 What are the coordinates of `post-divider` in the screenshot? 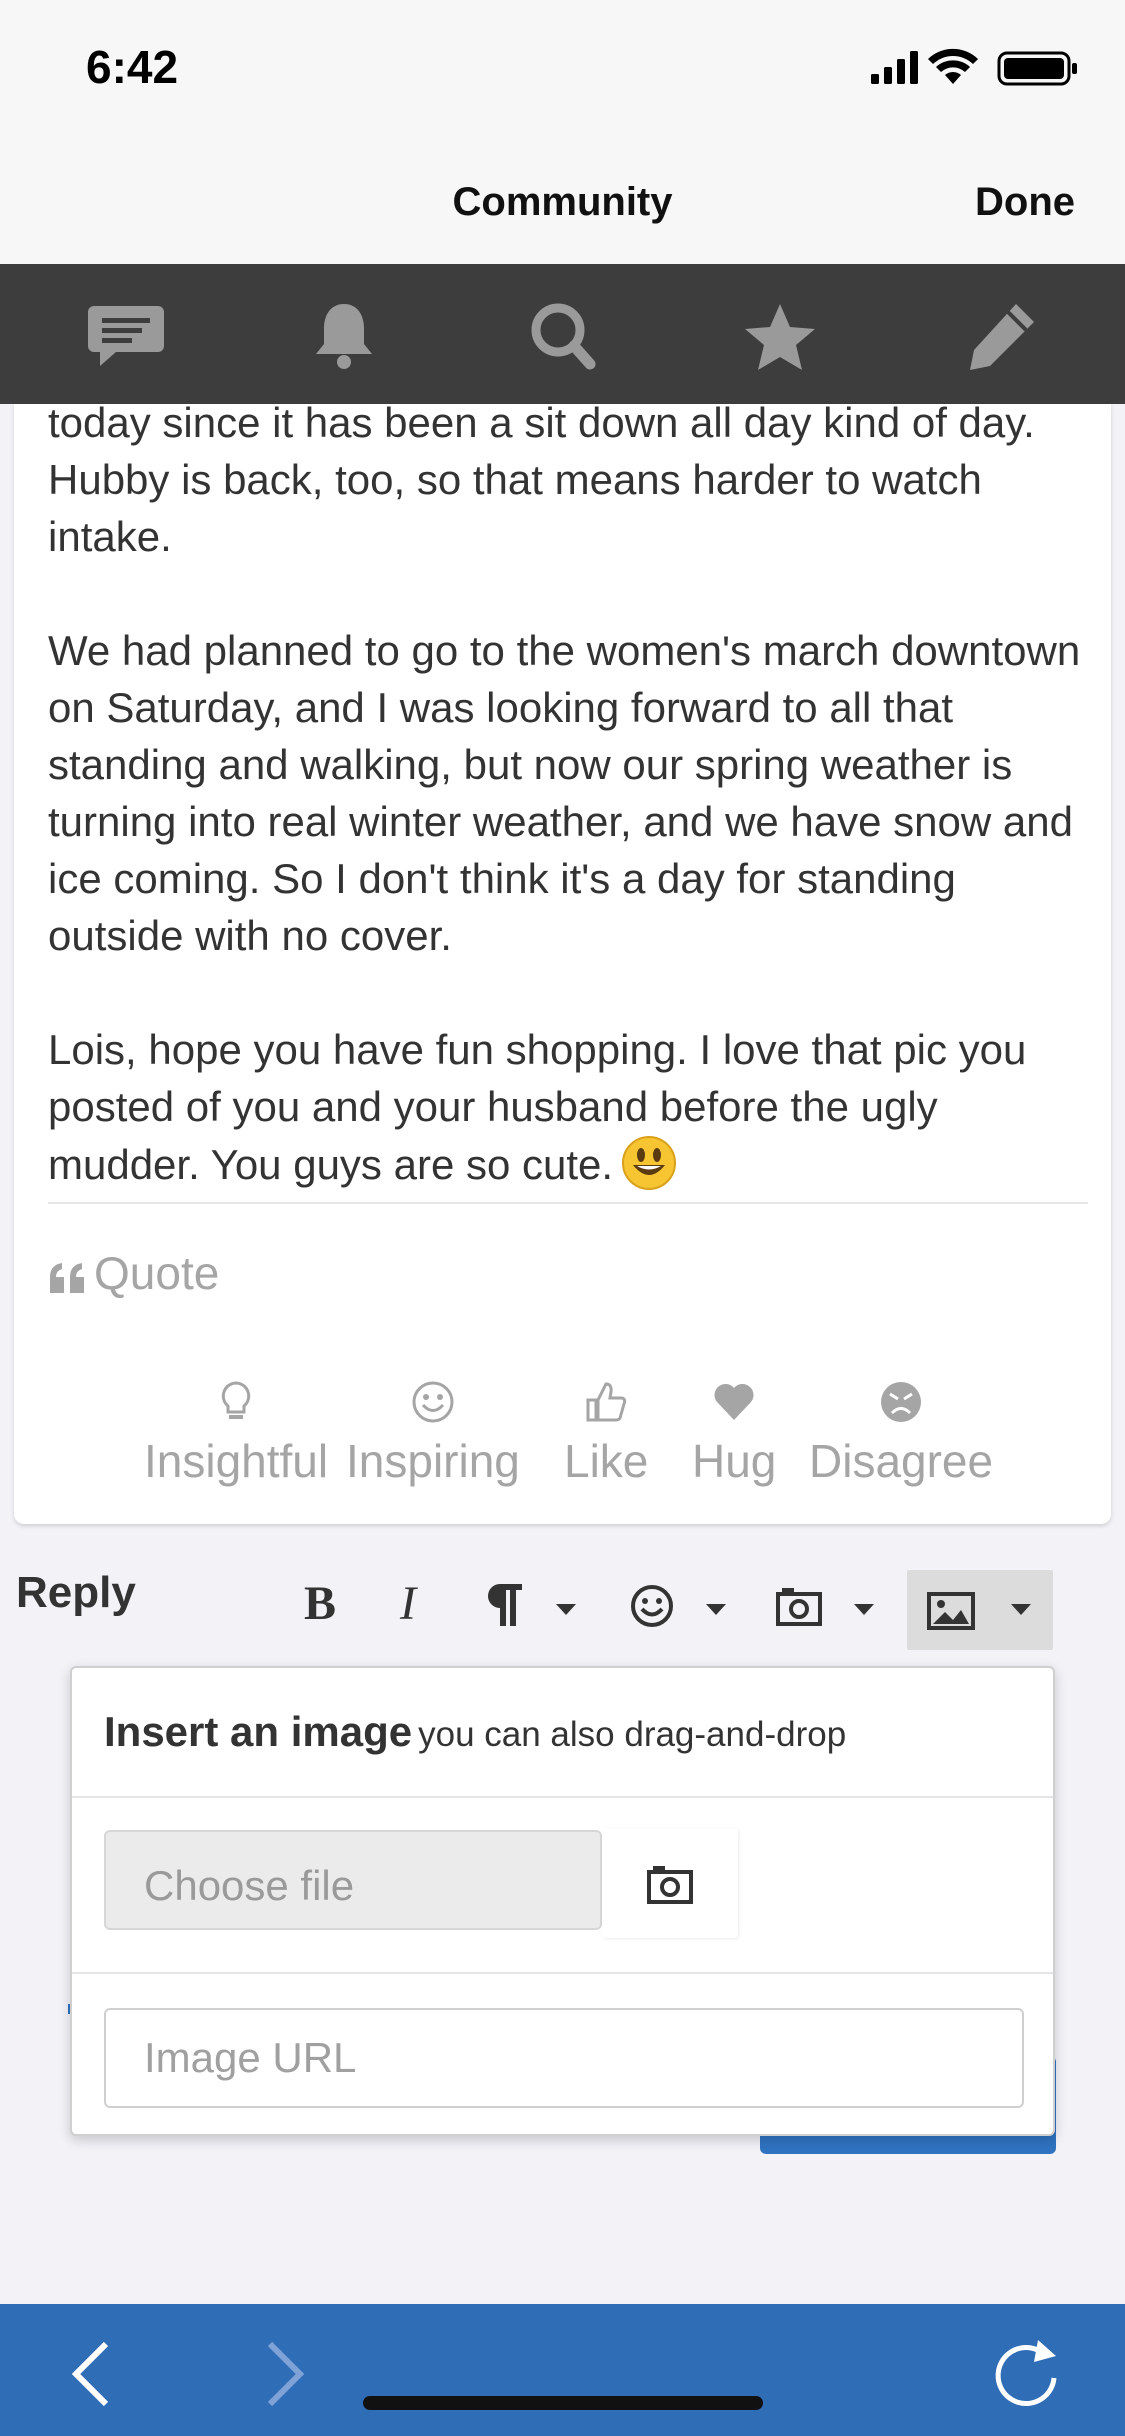 It's located at (568, 1203).